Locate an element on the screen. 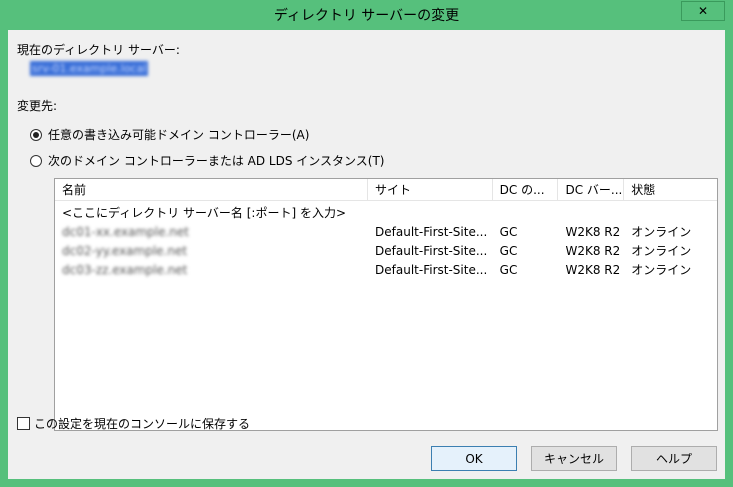 This screenshot has height=487, width=733. save-setting-label: この設定を現在のコンソールに保存する is located at coordinates (142, 424).